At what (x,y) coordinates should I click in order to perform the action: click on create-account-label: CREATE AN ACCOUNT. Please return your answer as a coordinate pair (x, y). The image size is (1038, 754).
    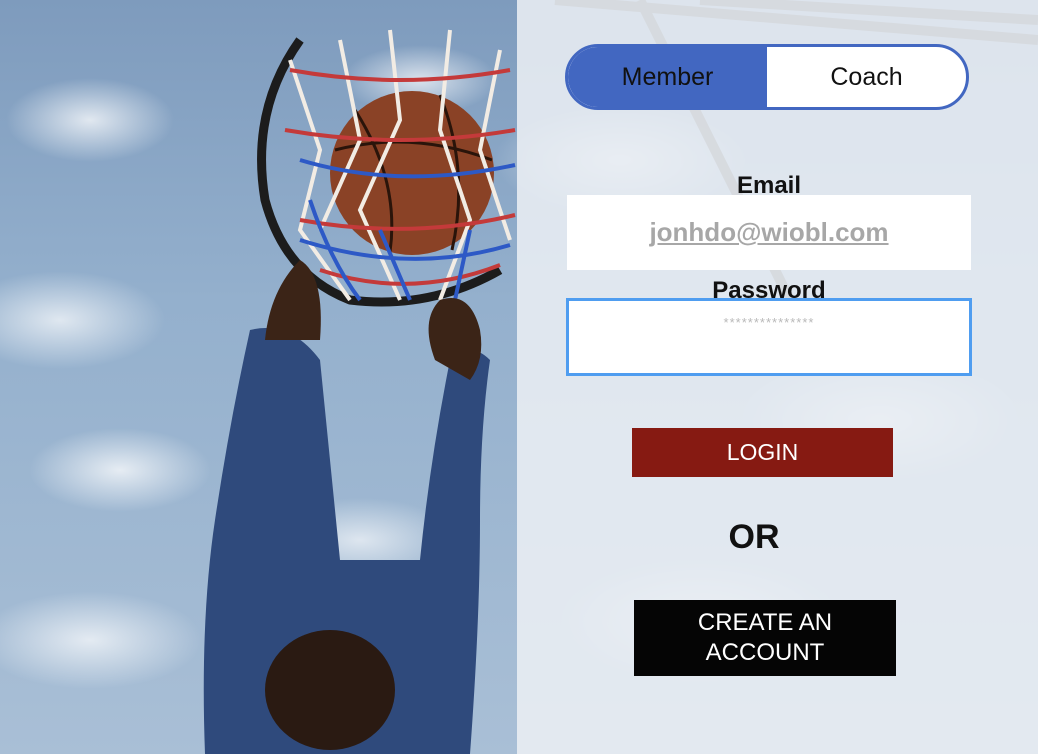
    Looking at the image, I should click on (765, 637).